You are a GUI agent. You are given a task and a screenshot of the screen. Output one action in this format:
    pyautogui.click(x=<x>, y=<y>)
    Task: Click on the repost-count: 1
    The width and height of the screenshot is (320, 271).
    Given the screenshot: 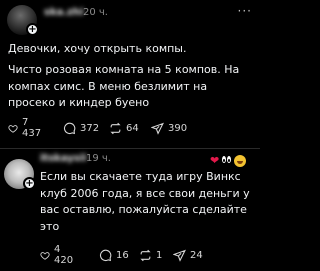 What is the action you would take?
    pyautogui.click(x=159, y=255)
    